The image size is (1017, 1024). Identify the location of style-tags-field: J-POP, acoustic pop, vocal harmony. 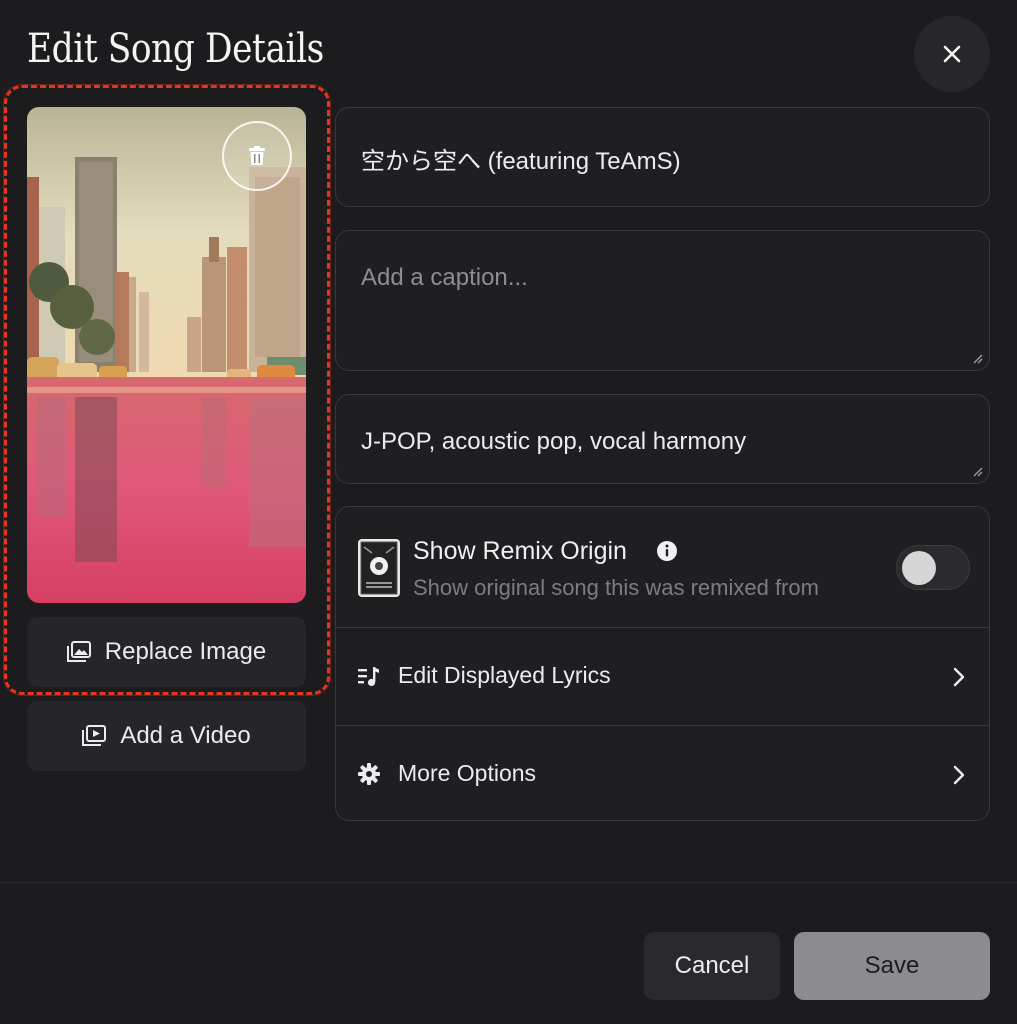
(662, 439).